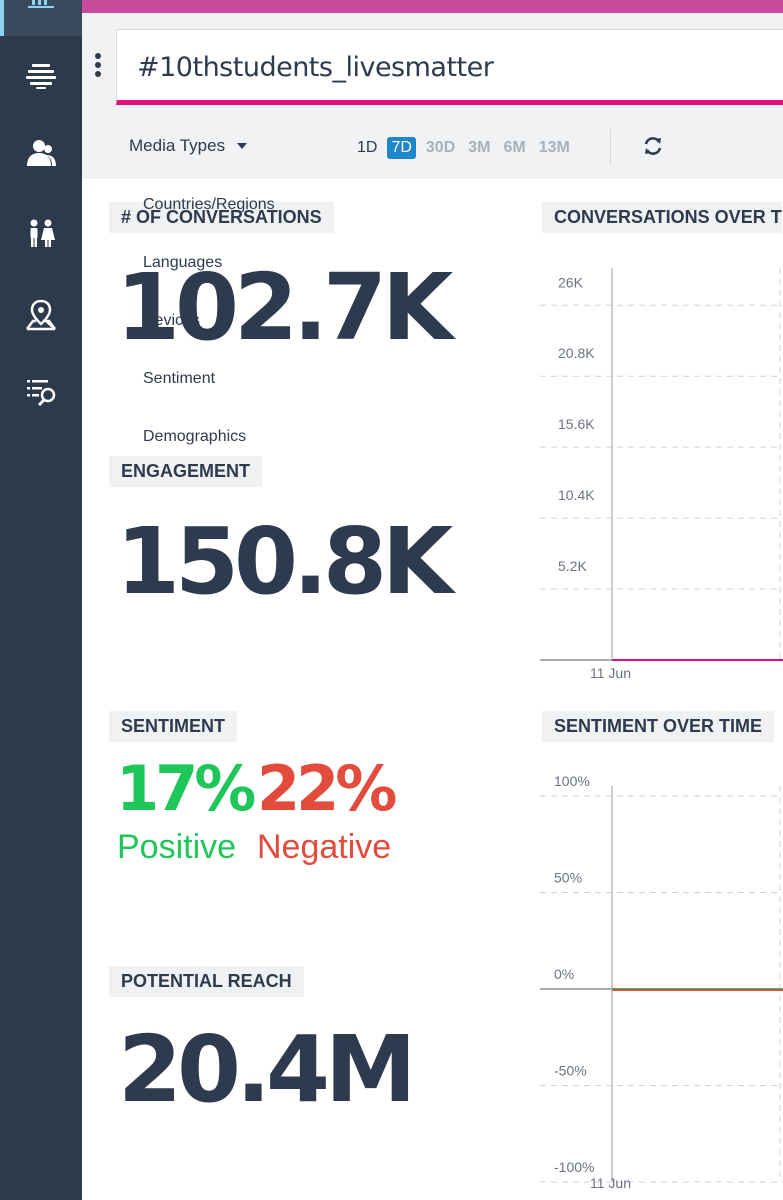 The width and height of the screenshot is (783, 1200). I want to click on stream-icon, so click(41, 76).